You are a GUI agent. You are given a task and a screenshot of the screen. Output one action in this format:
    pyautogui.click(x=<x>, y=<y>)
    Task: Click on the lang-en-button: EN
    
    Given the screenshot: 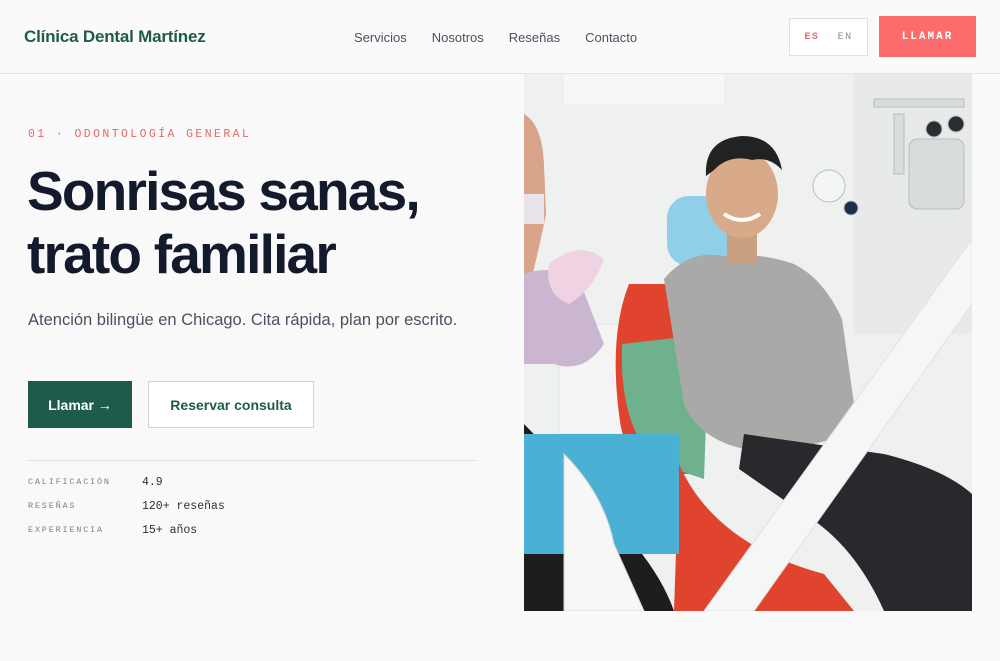 What is the action you would take?
    pyautogui.click(x=845, y=37)
    